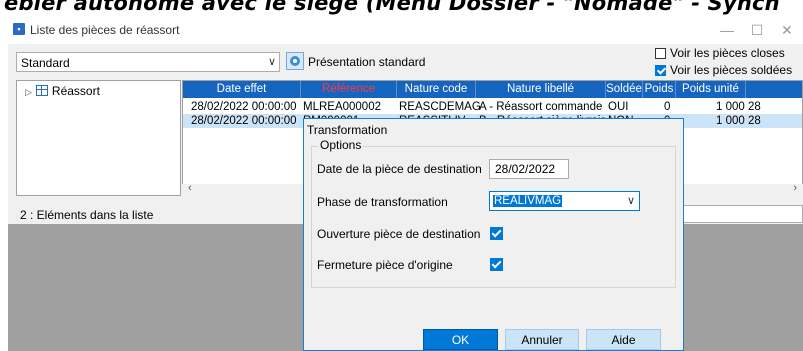  I want to click on show-closed-label: Voir les pièces closes, so click(727, 53).